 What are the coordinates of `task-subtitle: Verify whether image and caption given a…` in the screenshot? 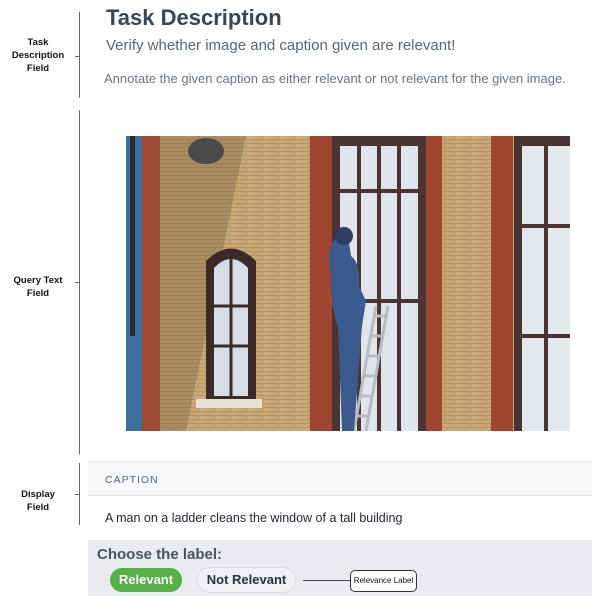 It's located at (281, 45).